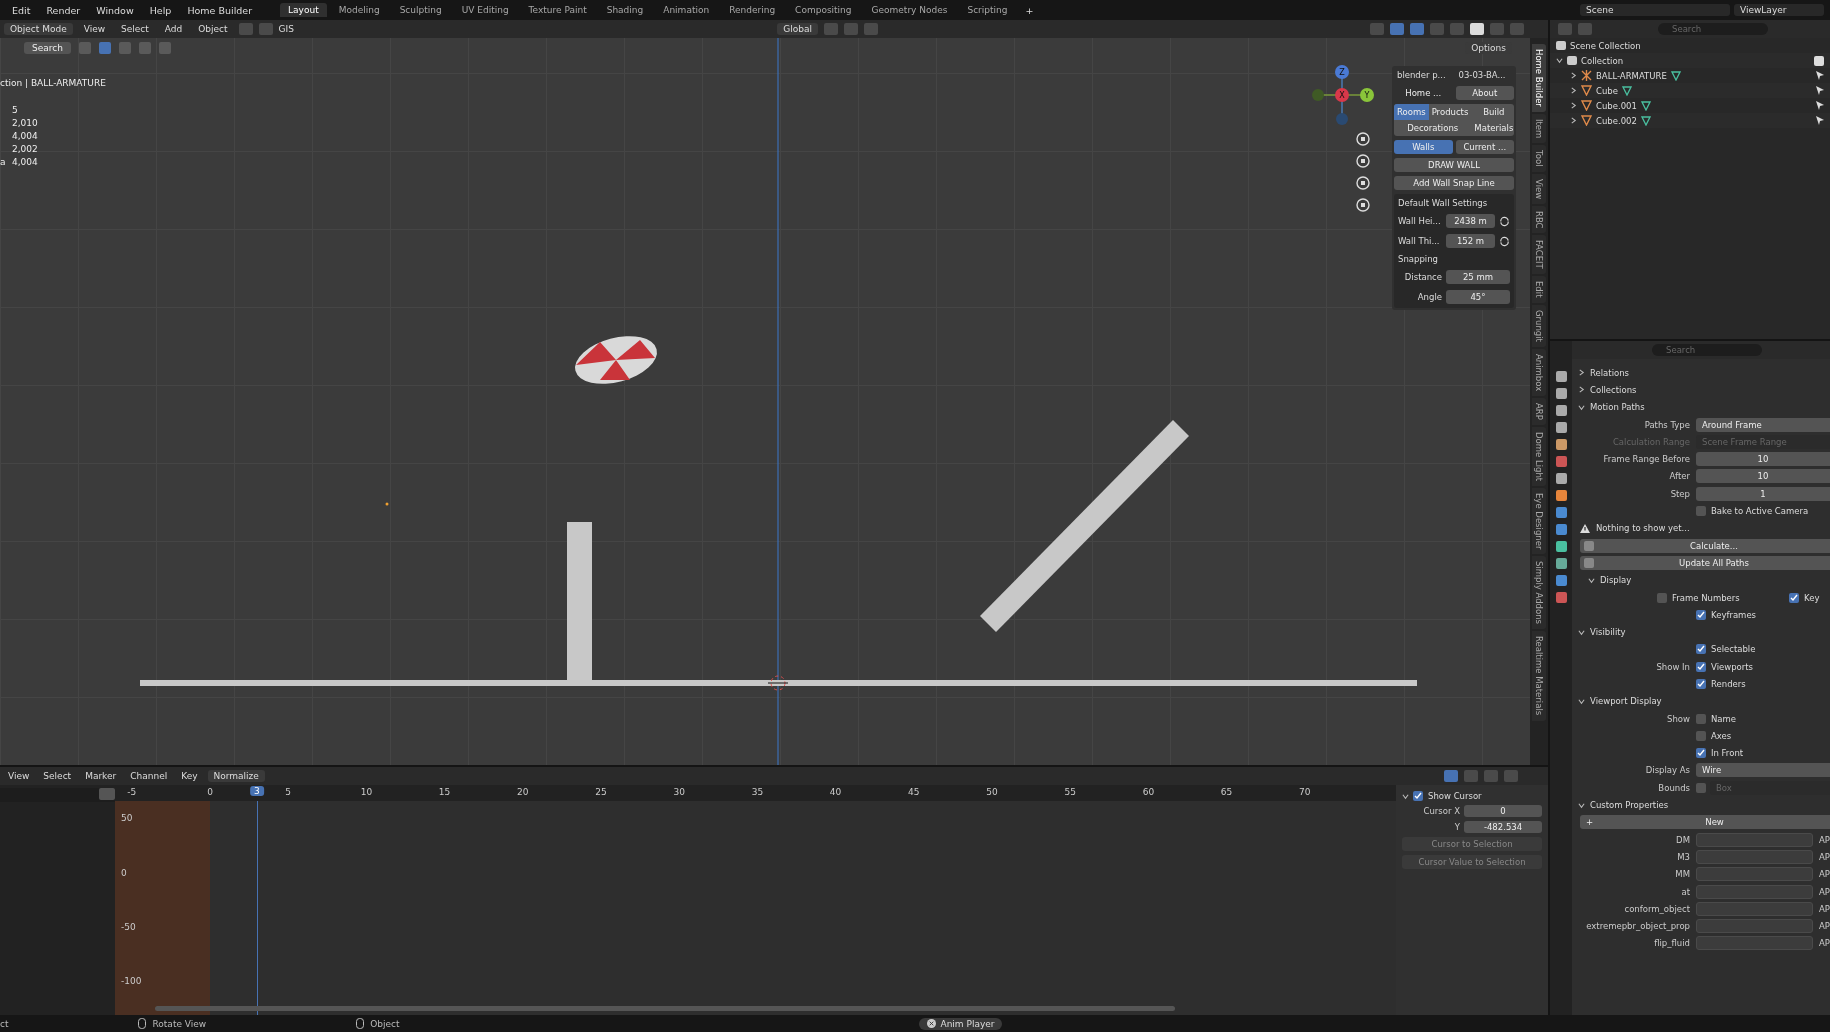 Image resolution: width=1830 pixels, height=1032 pixels. What do you see at coordinates (1492, 112) in the screenshot?
I see `category-tab: Build` at bounding box center [1492, 112].